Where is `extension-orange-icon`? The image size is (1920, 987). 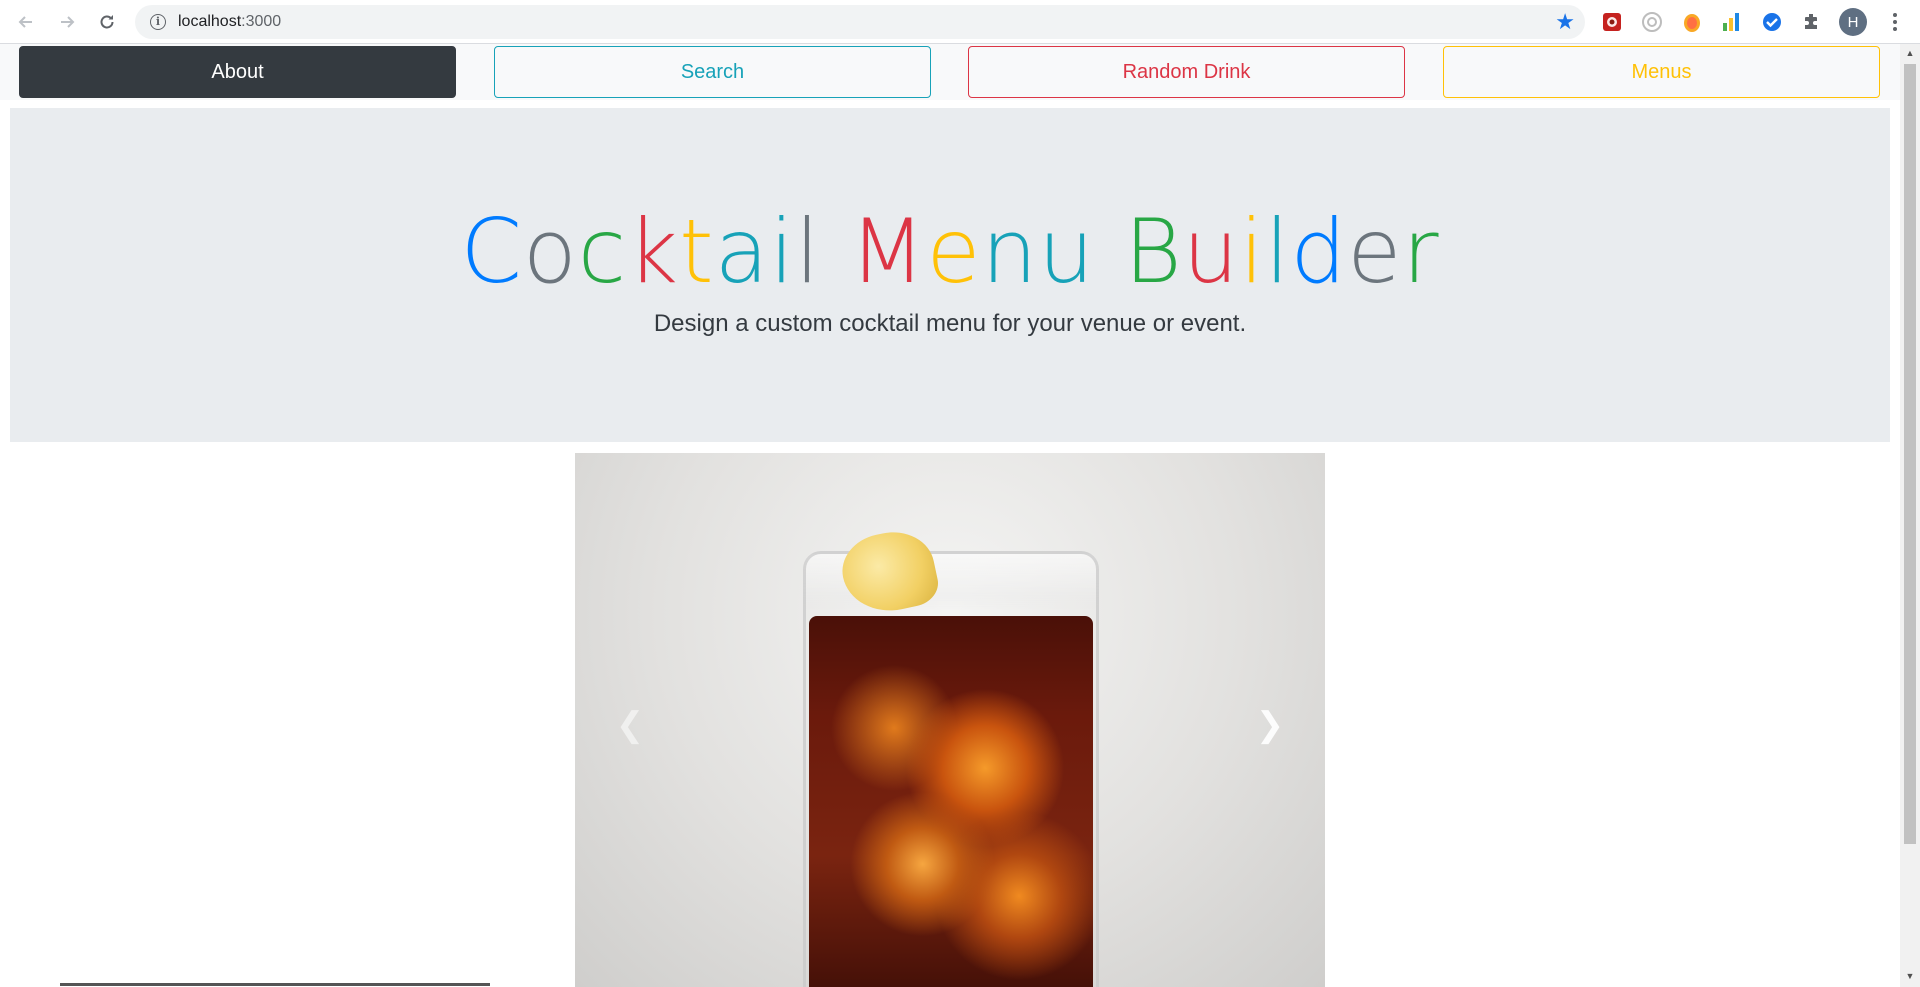 extension-orange-icon is located at coordinates (1692, 22).